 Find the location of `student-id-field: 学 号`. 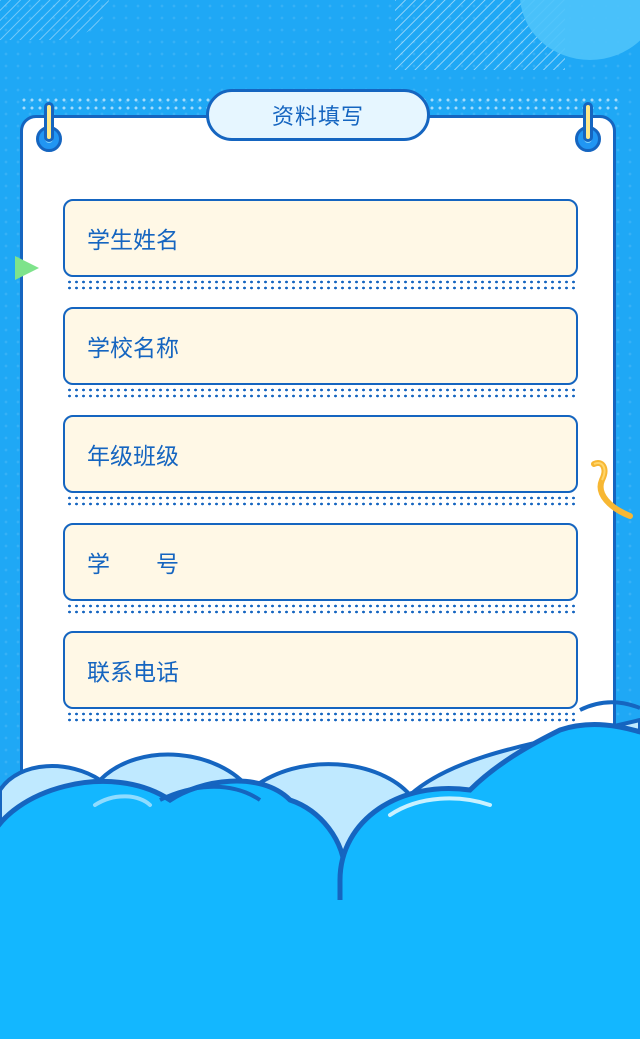

student-id-field: 学 号 is located at coordinates (320, 562).